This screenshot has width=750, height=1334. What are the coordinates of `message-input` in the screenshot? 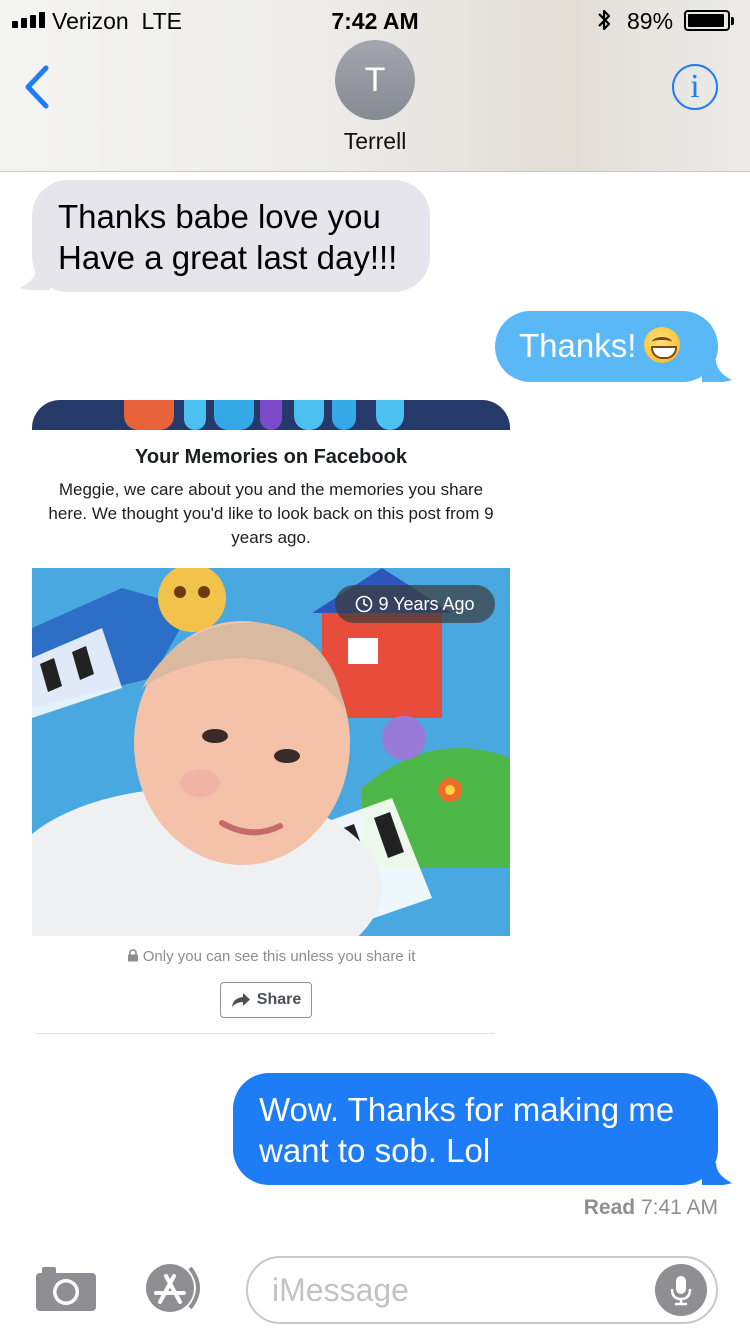 It's located at (482, 1290).